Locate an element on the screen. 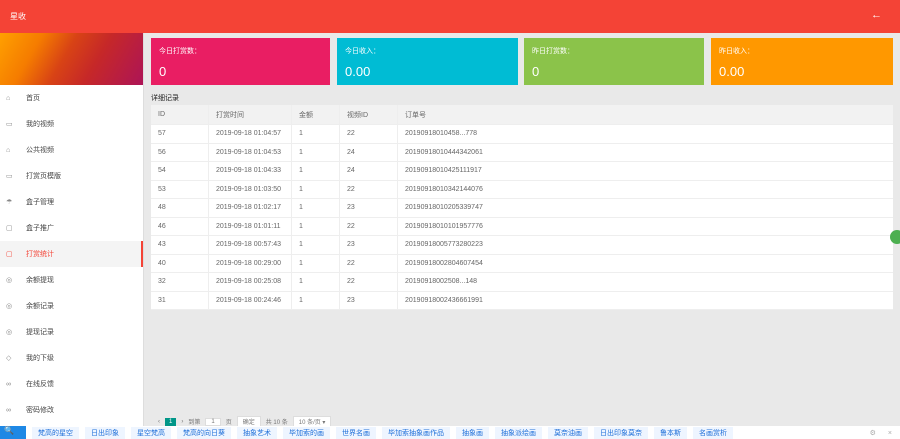 This screenshot has height=439, width=900. cell-order-no: 20190918010101957776 is located at coordinates (444, 226).